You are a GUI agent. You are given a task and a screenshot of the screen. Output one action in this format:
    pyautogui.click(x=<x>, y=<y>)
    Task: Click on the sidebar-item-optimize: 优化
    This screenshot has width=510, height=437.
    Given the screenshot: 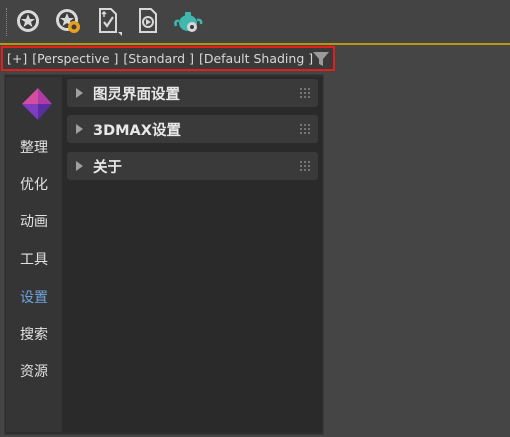 What is the action you would take?
    pyautogui.click(x=34, y=184)
    